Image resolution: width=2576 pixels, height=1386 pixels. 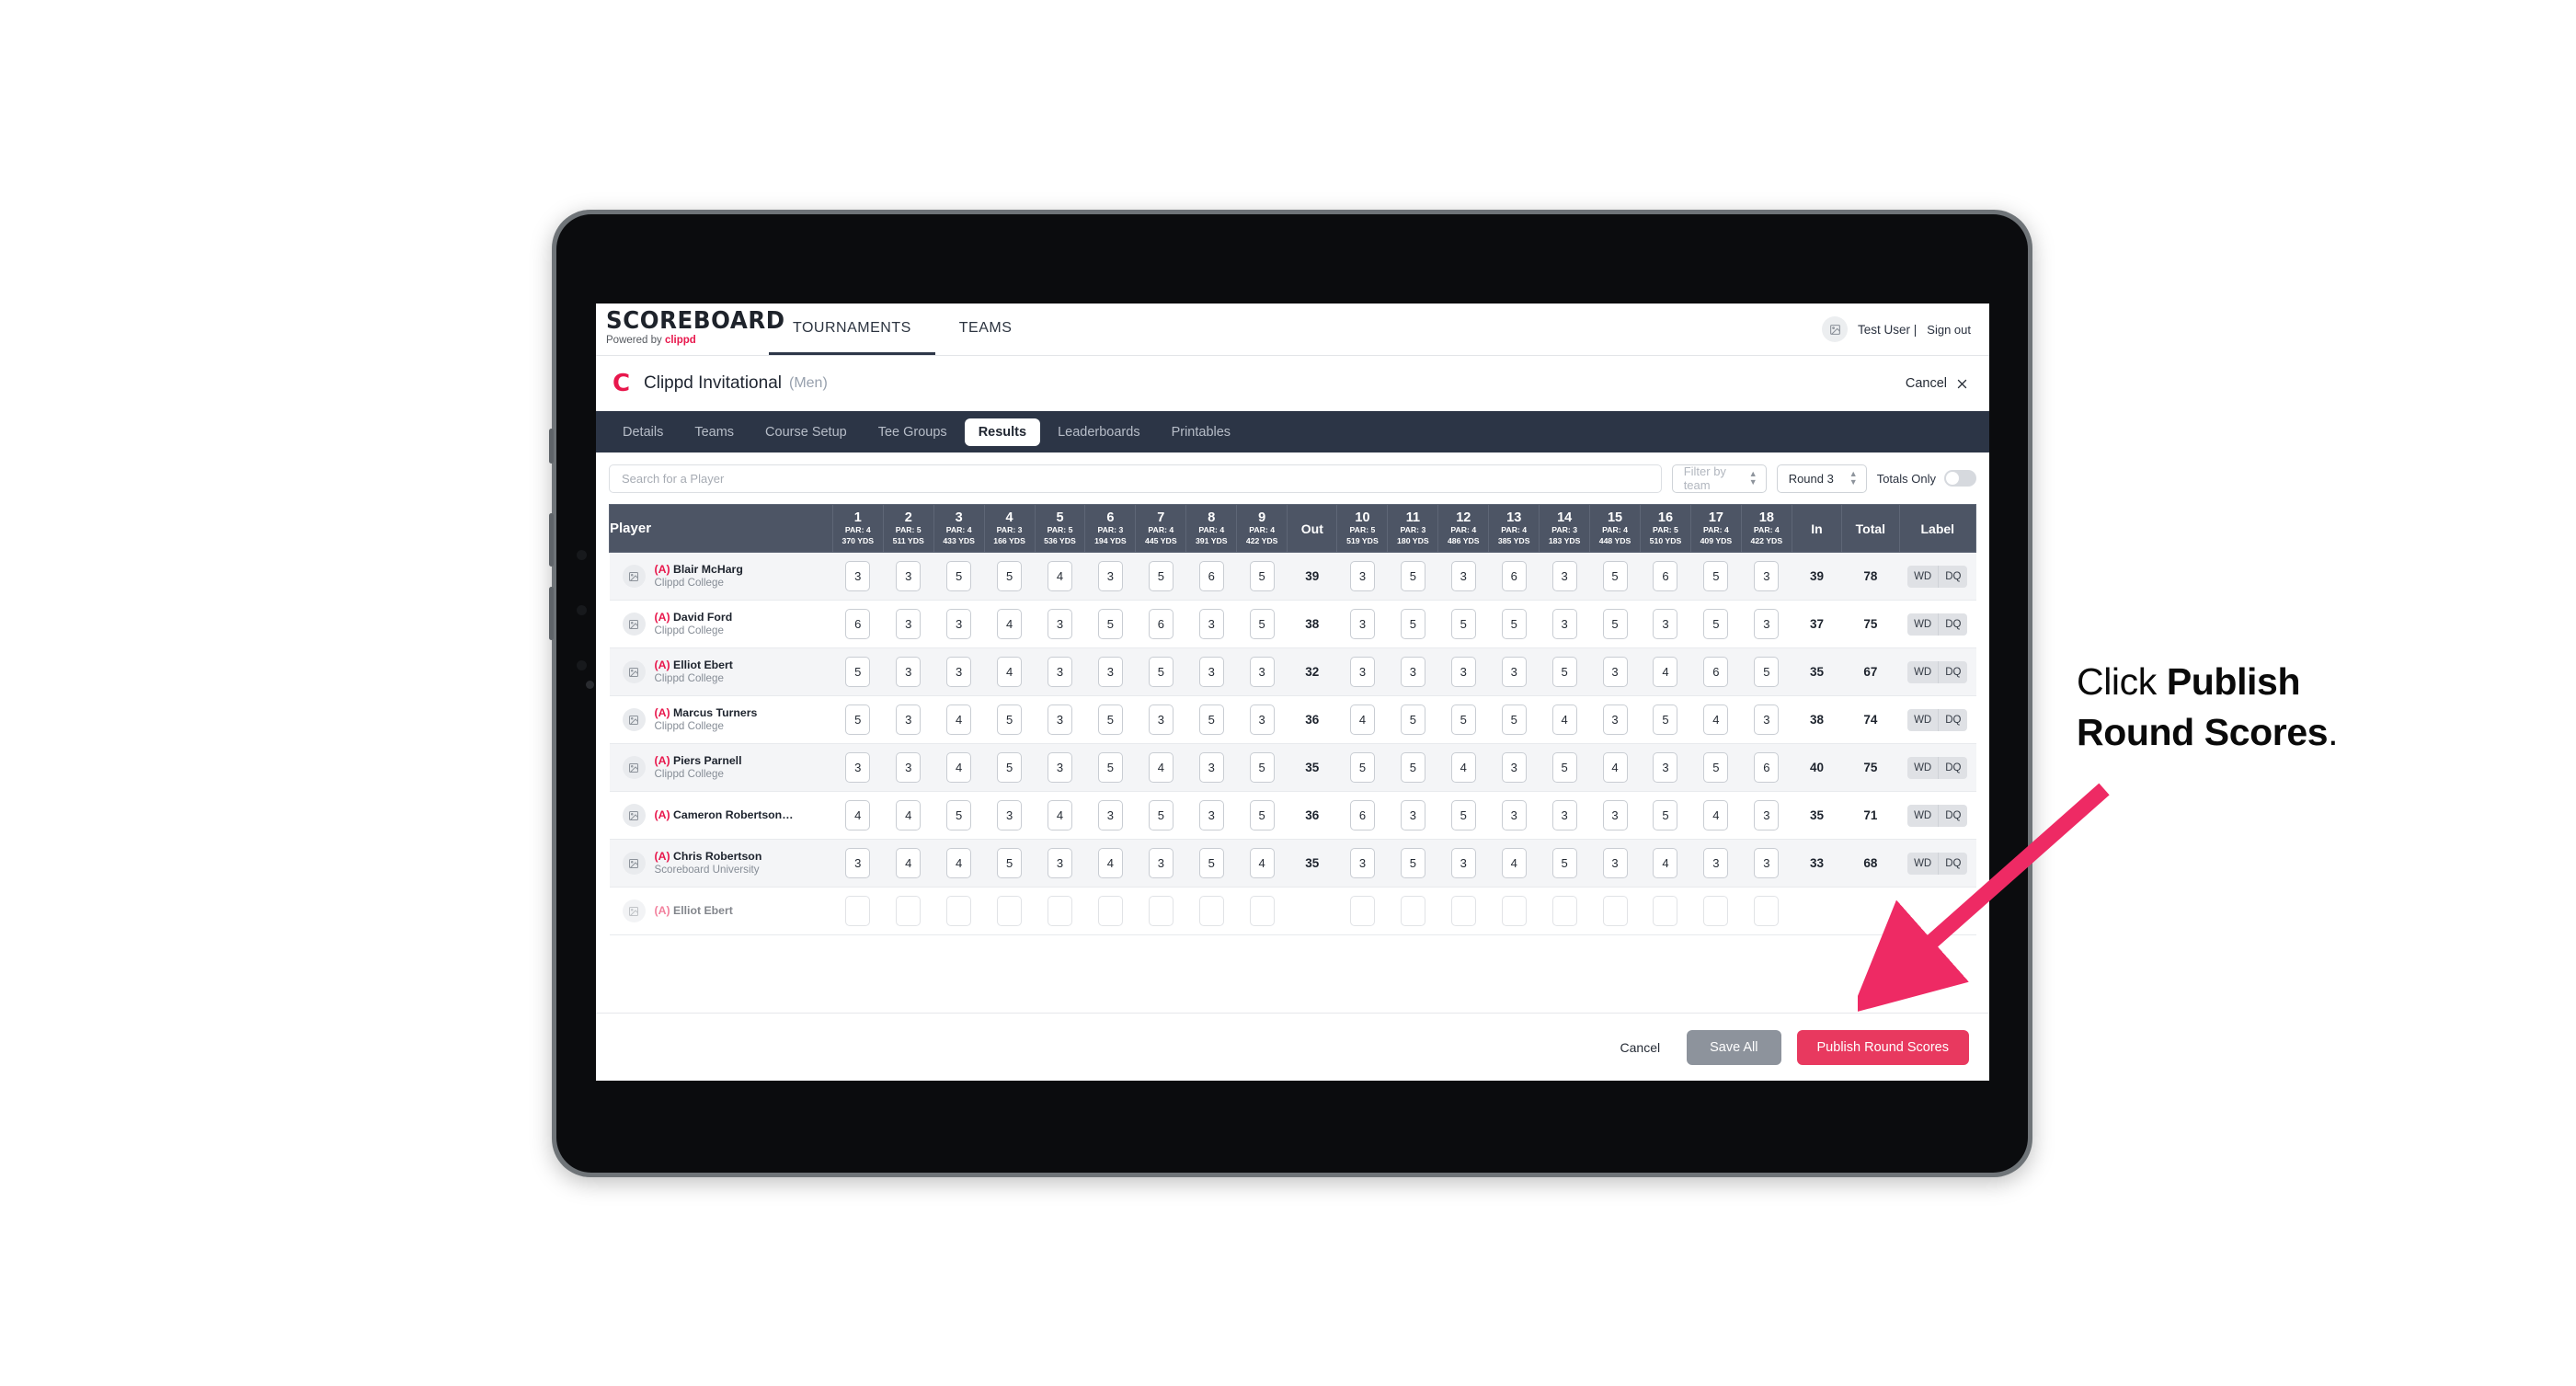 I want to click on avatar, so click(x=1836, y=329).